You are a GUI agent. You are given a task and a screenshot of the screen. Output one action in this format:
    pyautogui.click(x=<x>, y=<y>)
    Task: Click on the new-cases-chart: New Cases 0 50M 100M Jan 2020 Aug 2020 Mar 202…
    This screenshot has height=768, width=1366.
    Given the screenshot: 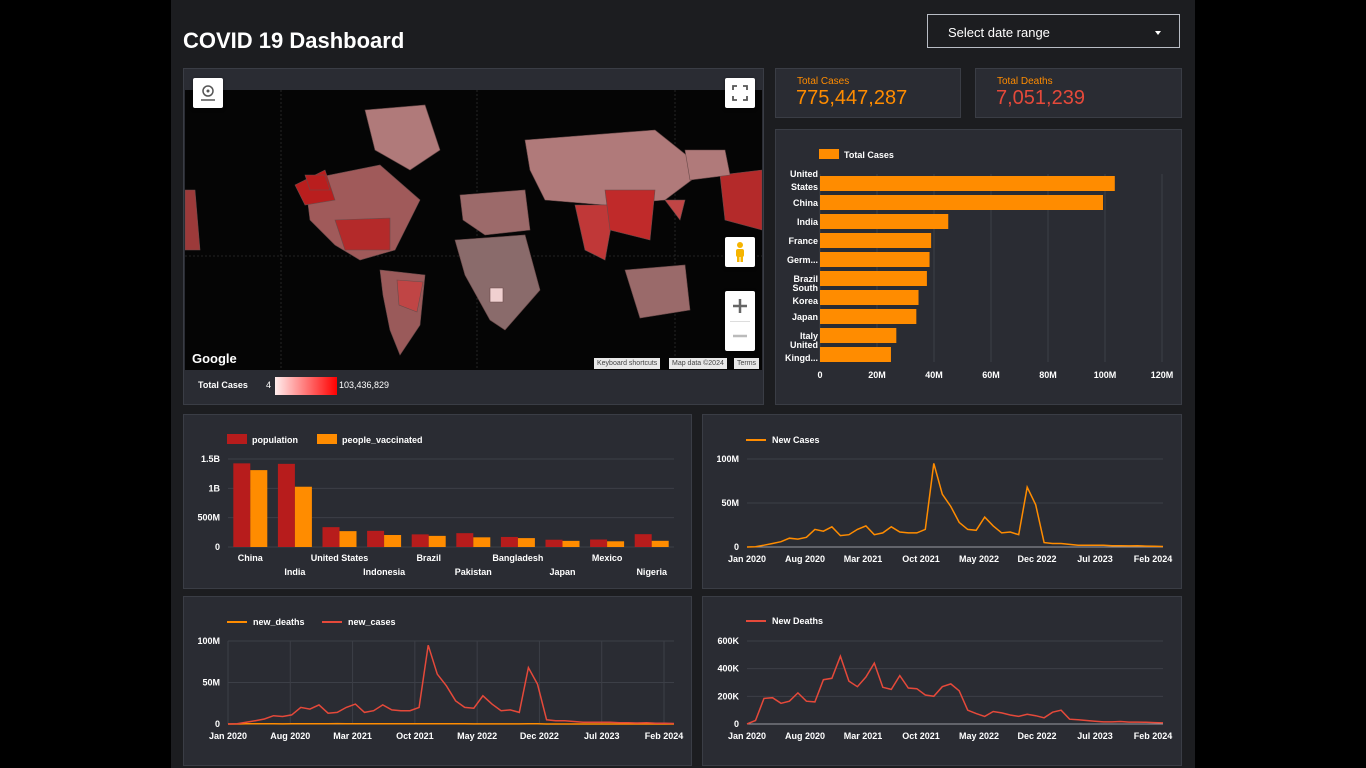 What is the action you would take?
    pyautogui.click(x=944, y=499)
    